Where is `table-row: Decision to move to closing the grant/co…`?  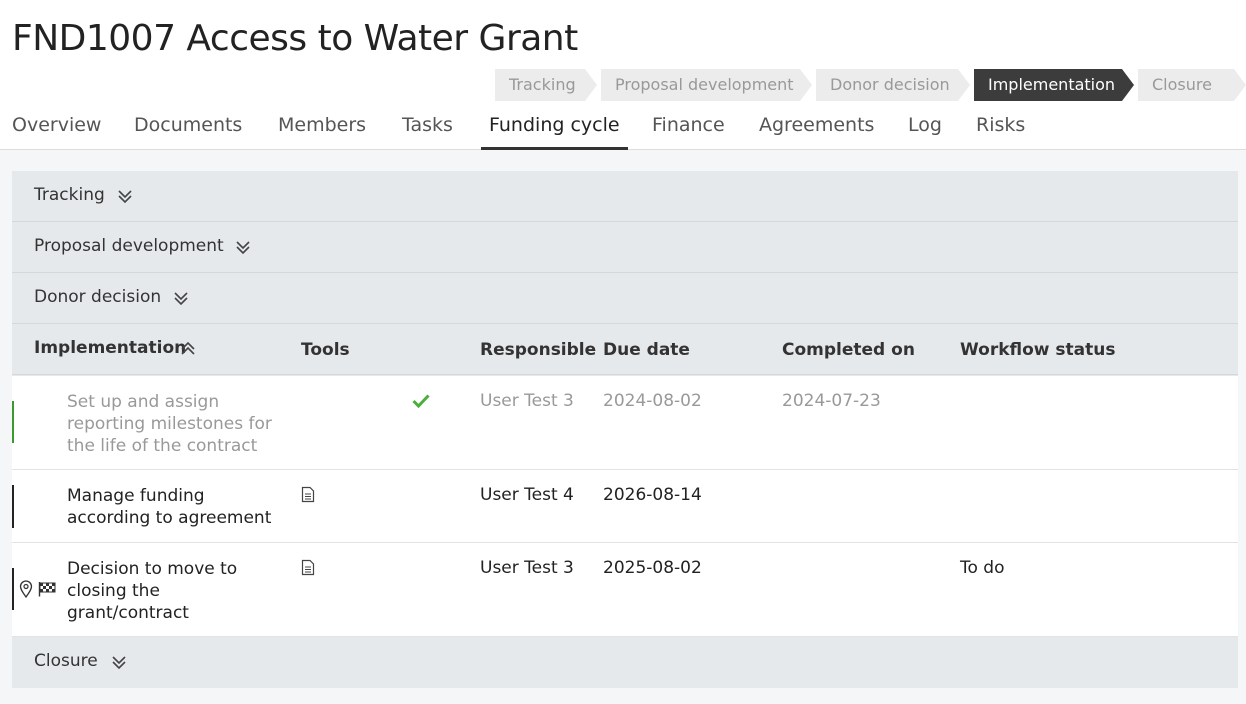
table-row: Decision to move to closing the grant/co… is located at coordinates (625, 590).